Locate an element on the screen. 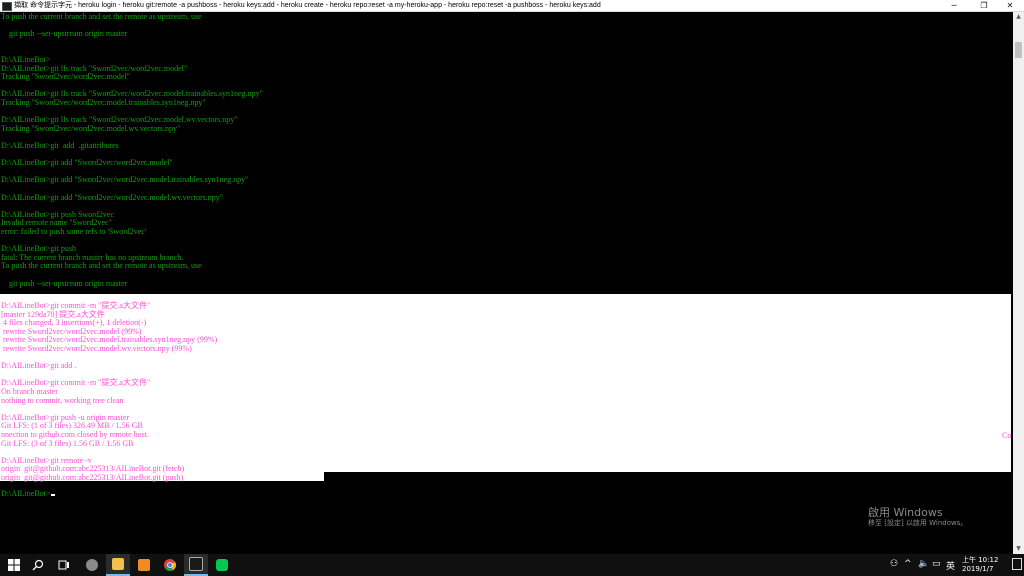  taskbar: ⚇ ^ 🔈 ▭ 英 上午 10:12 2019/1/7 is located at coordinates (512, 565).